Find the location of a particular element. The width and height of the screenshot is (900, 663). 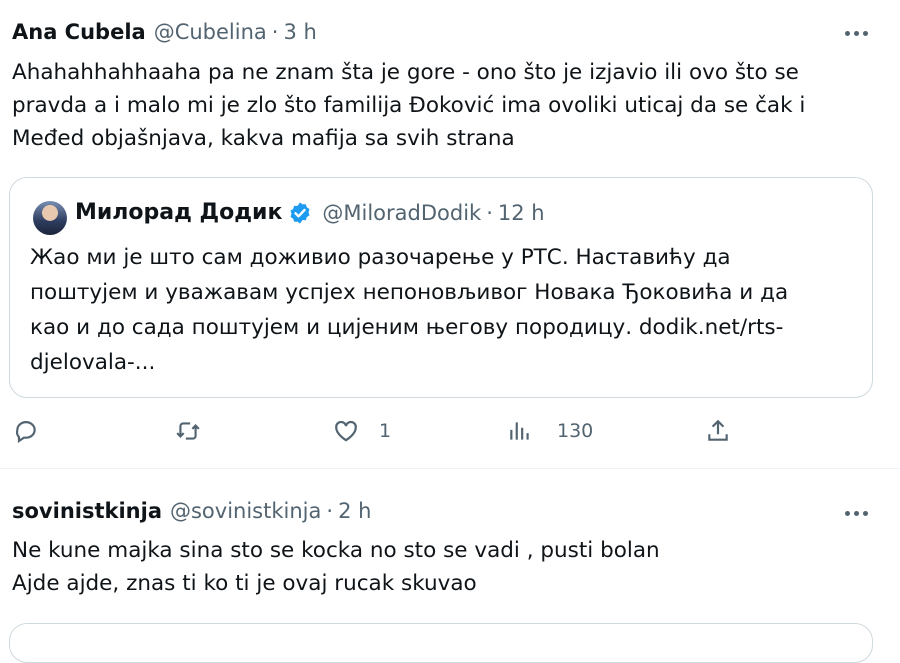

share-icon is located at coordinates (718, 430).